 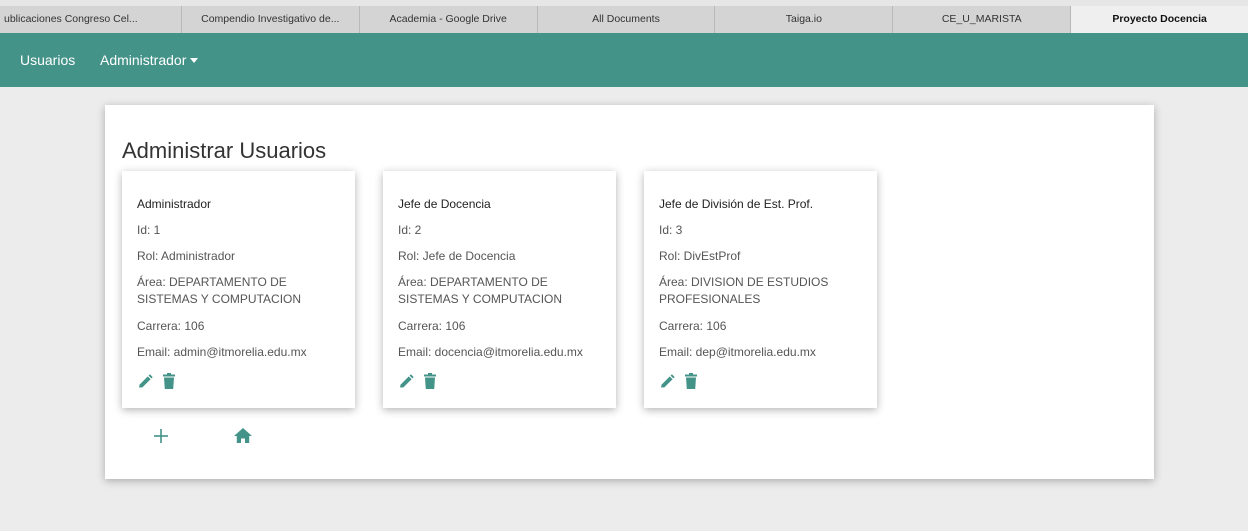 What do you see at coordinates (671, 230) in the screenshot?
I see `user-card-id: Id: 3` at bounding box center [671, 230].